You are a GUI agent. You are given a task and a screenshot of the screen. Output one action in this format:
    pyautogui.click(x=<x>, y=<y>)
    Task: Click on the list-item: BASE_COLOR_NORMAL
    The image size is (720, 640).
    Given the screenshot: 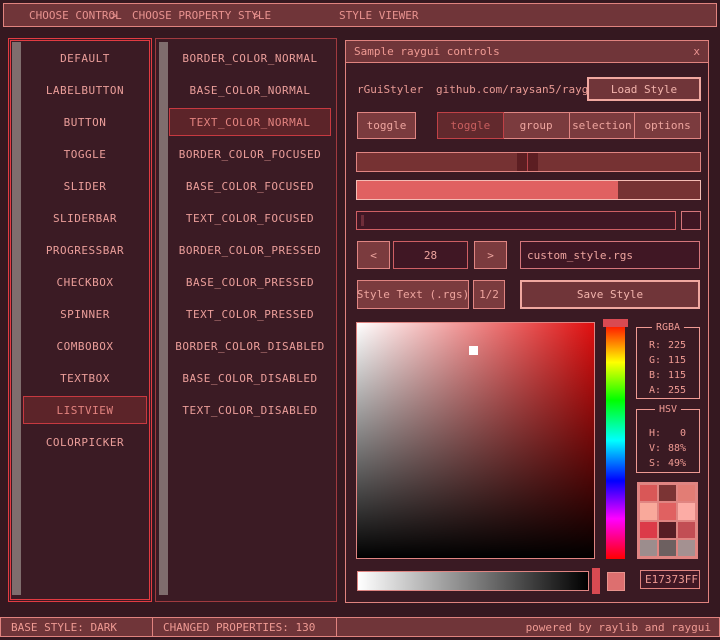 What is the action you would take?
    pyautogui.click(x=250, y=90)
    